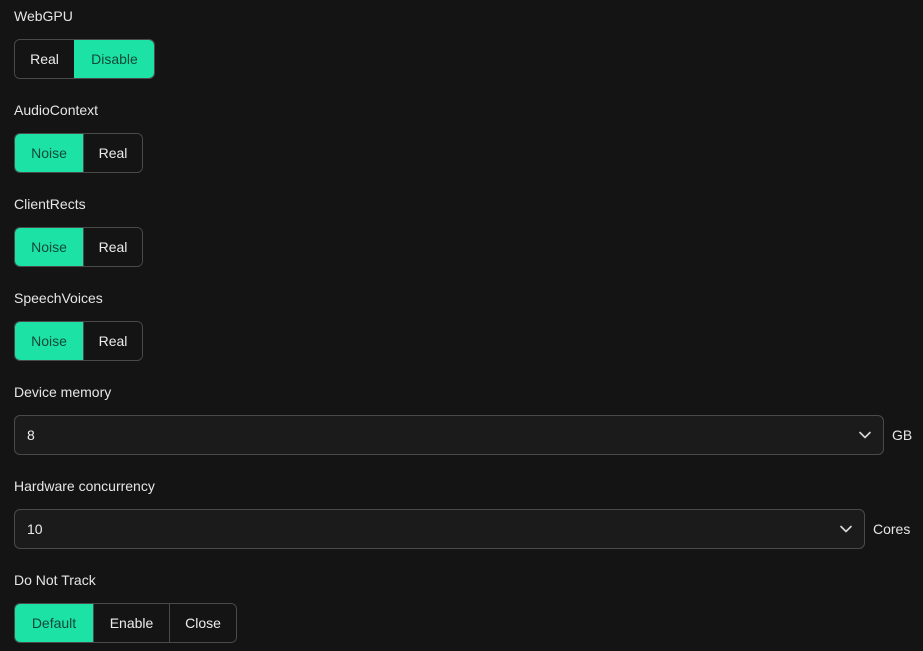  I want to click on setting-audiocontext: AudioContext Noise Real, so click(78, 137).